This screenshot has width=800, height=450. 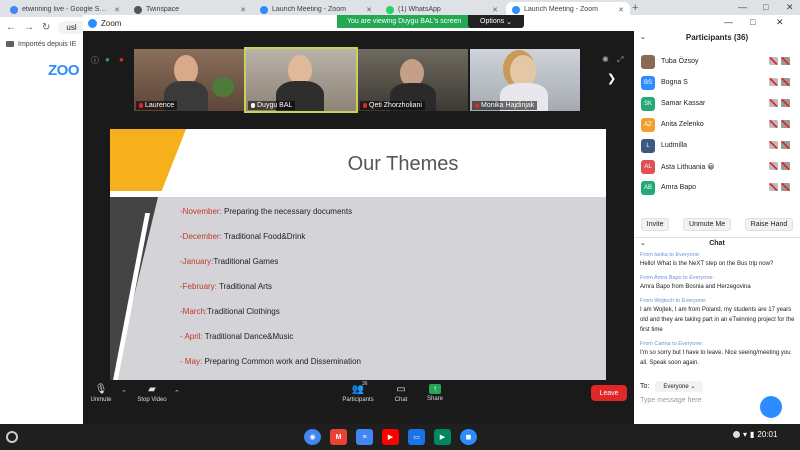 I want to click on share-screen-button: ↑ Share, so click(x=435, y=393).